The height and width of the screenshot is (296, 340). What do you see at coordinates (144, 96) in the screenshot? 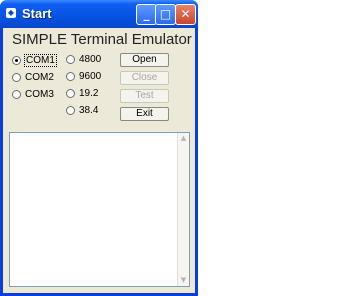
I see `test-button: Test` at bounding box center [144, 96].